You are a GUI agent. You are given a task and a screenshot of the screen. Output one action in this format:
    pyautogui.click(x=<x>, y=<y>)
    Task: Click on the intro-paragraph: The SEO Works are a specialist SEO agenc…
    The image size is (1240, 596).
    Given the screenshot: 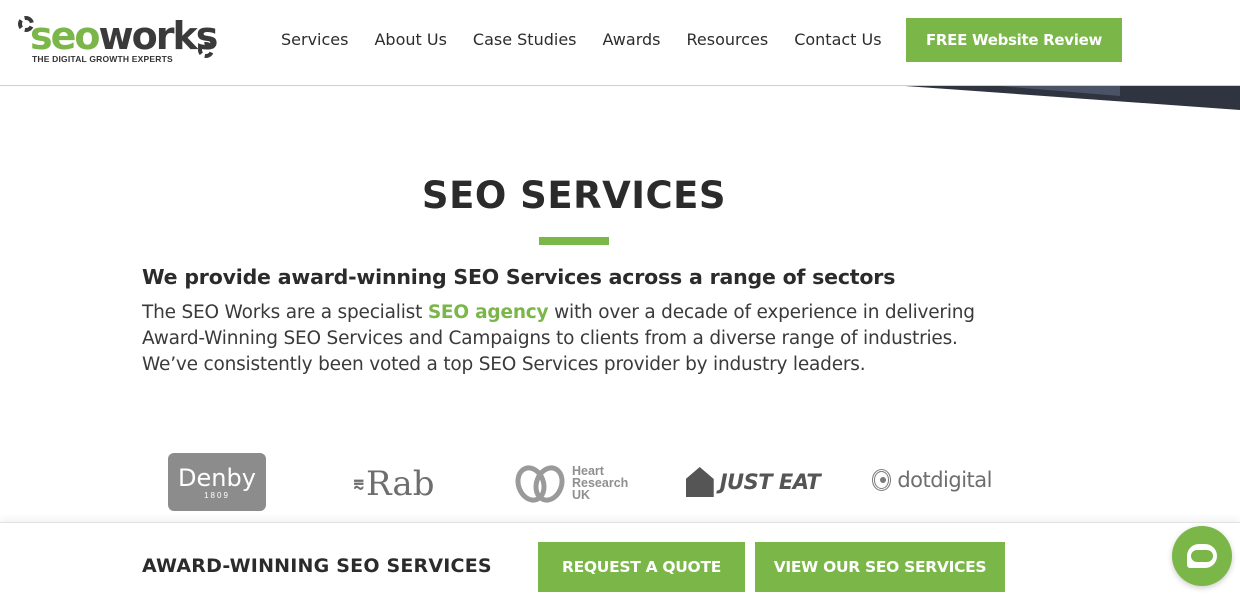 What is the action you would take?
    pyautogui.click(x=572, y=339)
    